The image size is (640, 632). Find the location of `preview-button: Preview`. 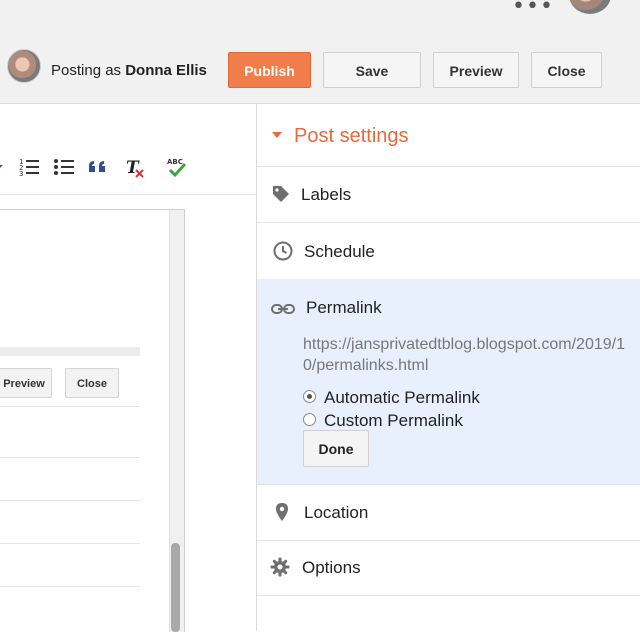

preview-button: Preview is located at coordinates (476, 70).